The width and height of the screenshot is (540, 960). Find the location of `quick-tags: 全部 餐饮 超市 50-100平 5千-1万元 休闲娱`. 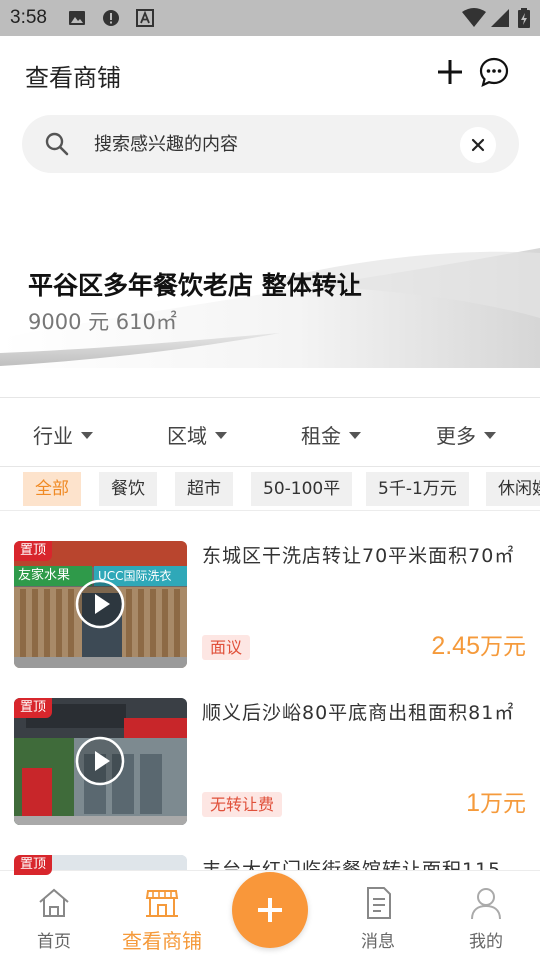

quick-tags: 全部 餐饮 超市 50-100平 5千-1万元 休闲娱 is located at coordinates (270, 490).